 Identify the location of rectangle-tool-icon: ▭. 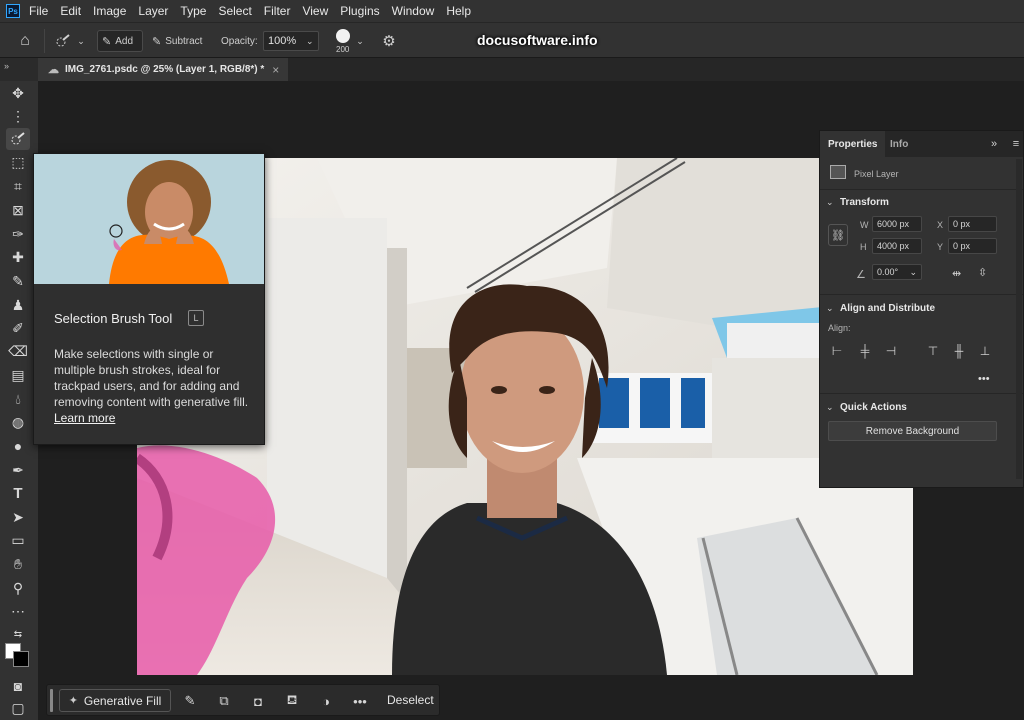
(18, 540).